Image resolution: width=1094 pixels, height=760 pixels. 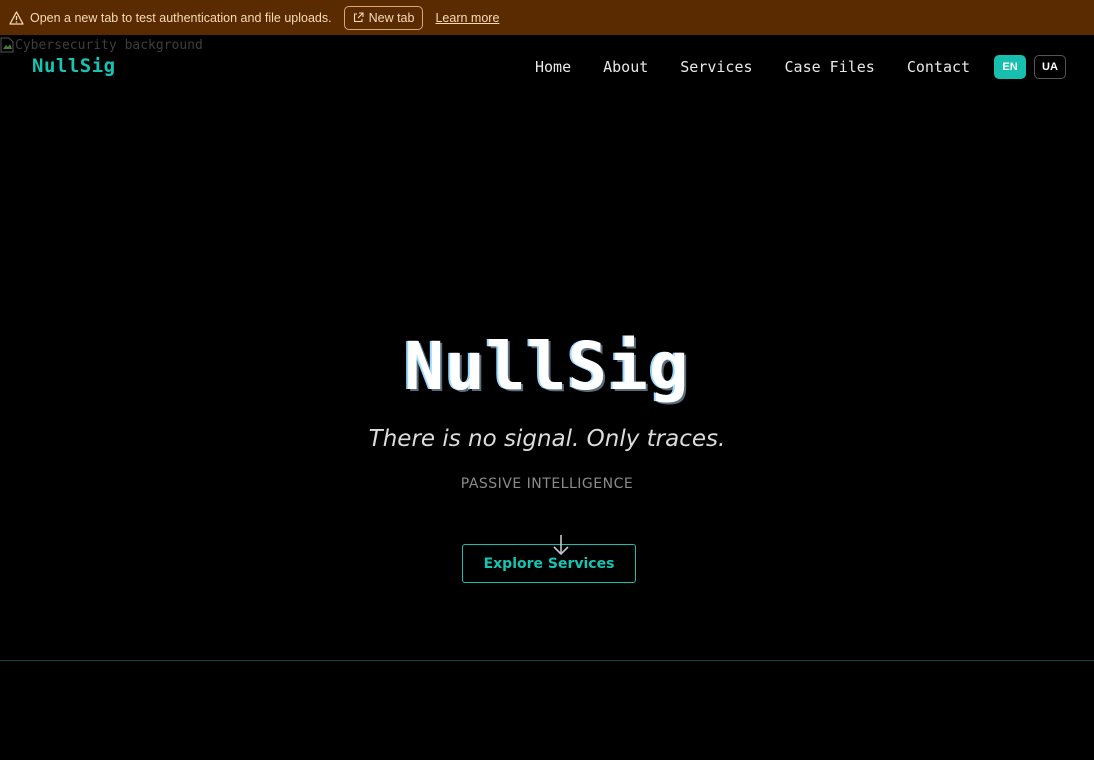 What do you see at coordinates (467, 18) in the screenshot?
I see `learn-more-link: Learn more` at bounding box center [467, 18].